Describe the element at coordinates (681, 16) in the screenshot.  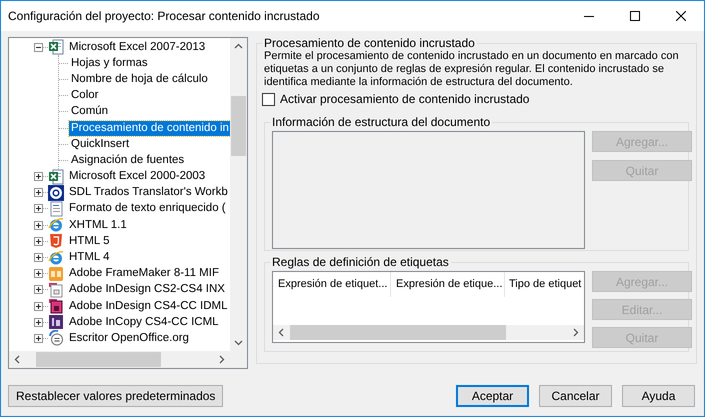
I see `close-icon` at that location.